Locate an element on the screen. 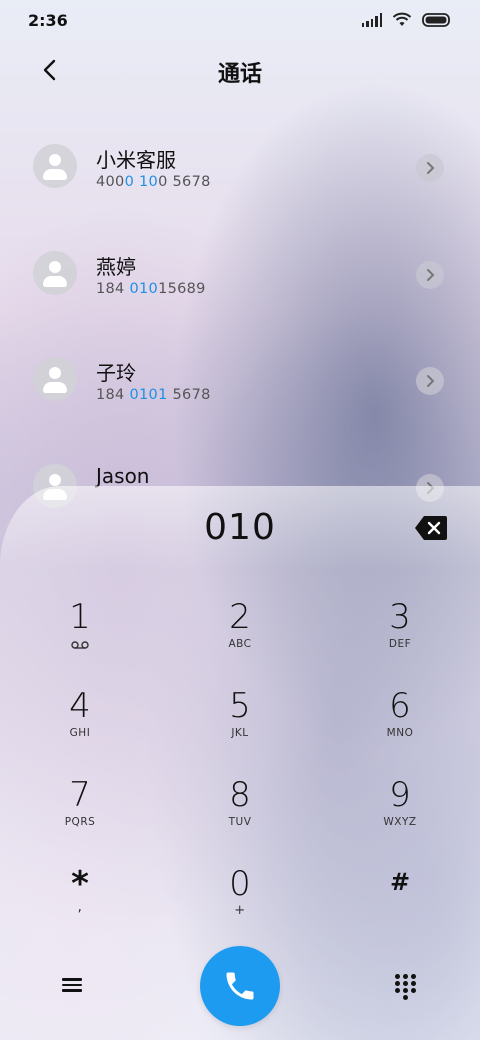 Image resolution: width=480 pixels, height=1040 pixels. key-digit: 3 is located at coordinates (400, 617).